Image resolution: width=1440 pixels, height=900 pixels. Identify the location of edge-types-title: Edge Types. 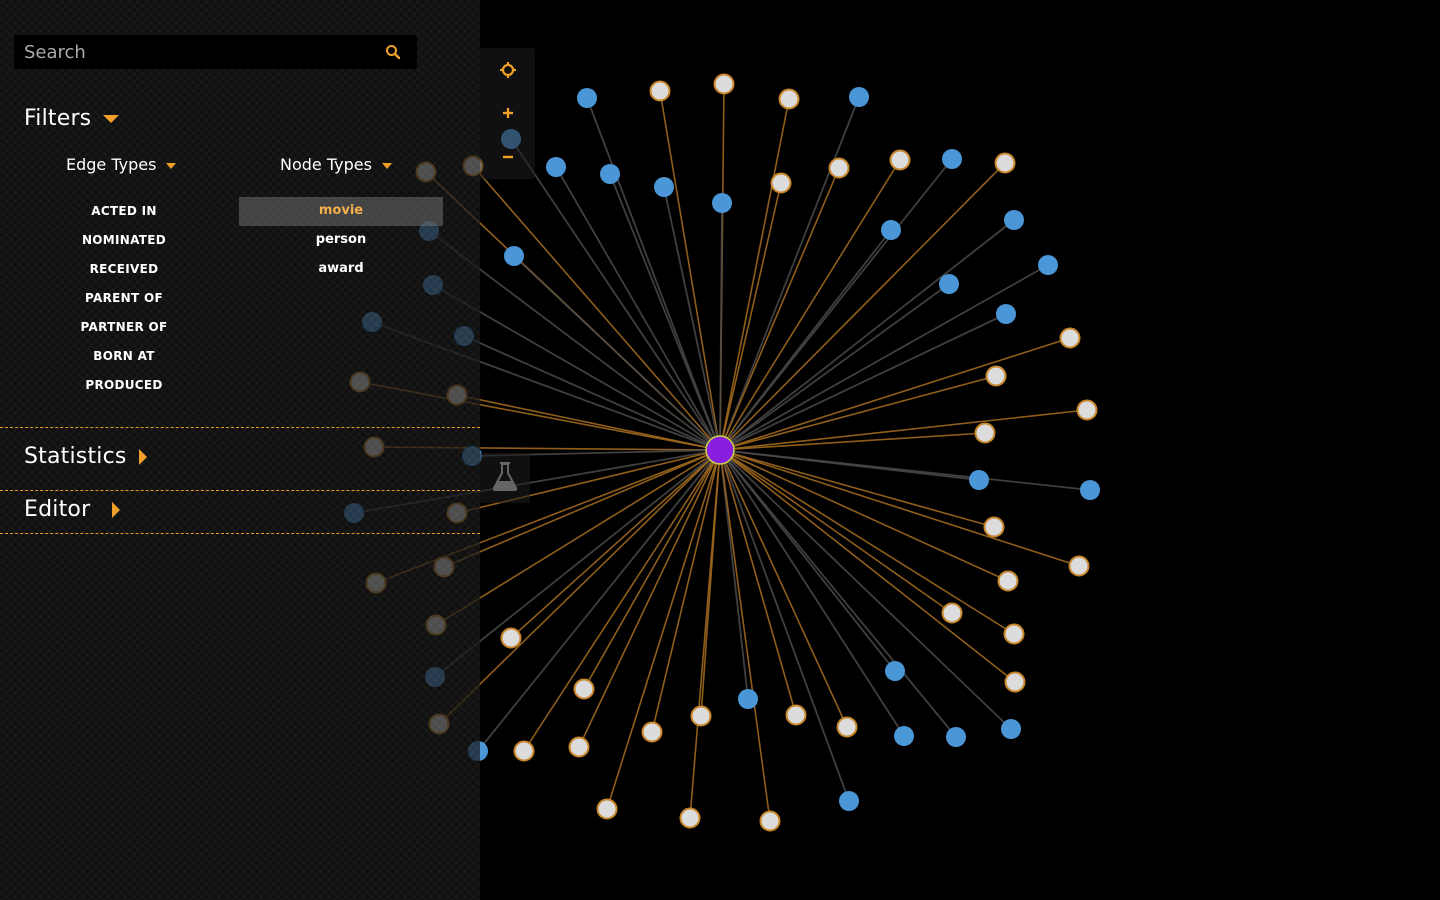
(111, 164).